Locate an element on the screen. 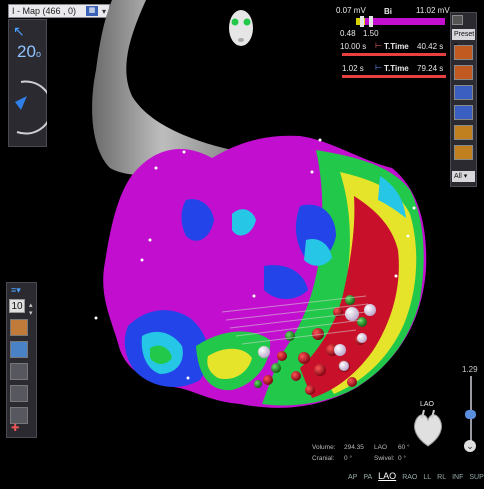 The height and width of the screenshot is (489, 484). zoom-reset-icon: ⌄ is located at coordinates (470, 446).